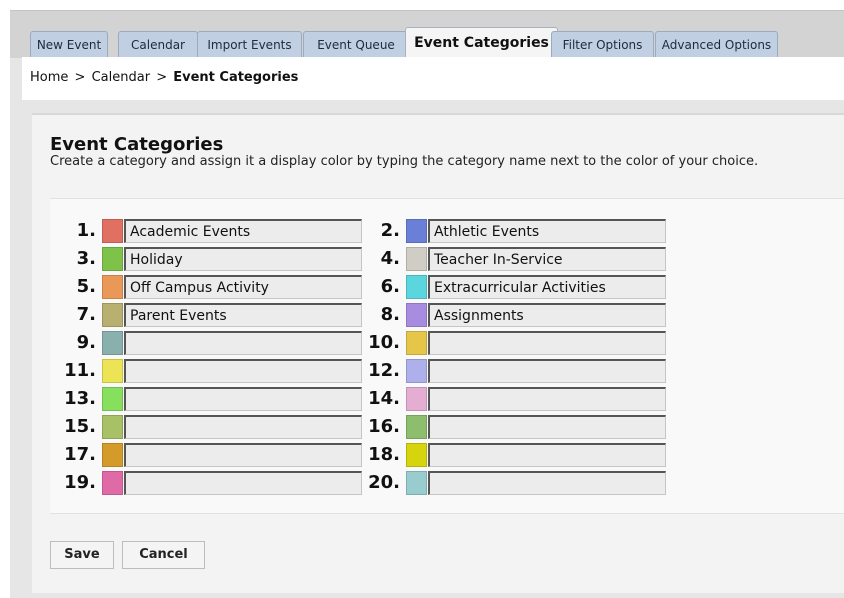  Describe the element at coordinates (390, 286) in the screenshot. I see `category-number-6: 6.` at that location.